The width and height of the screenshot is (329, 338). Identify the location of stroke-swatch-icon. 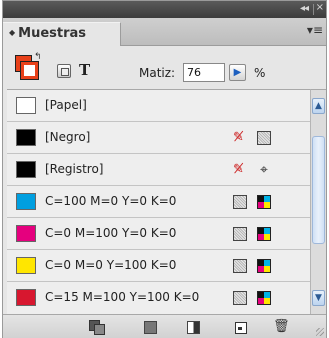
(29, 70).